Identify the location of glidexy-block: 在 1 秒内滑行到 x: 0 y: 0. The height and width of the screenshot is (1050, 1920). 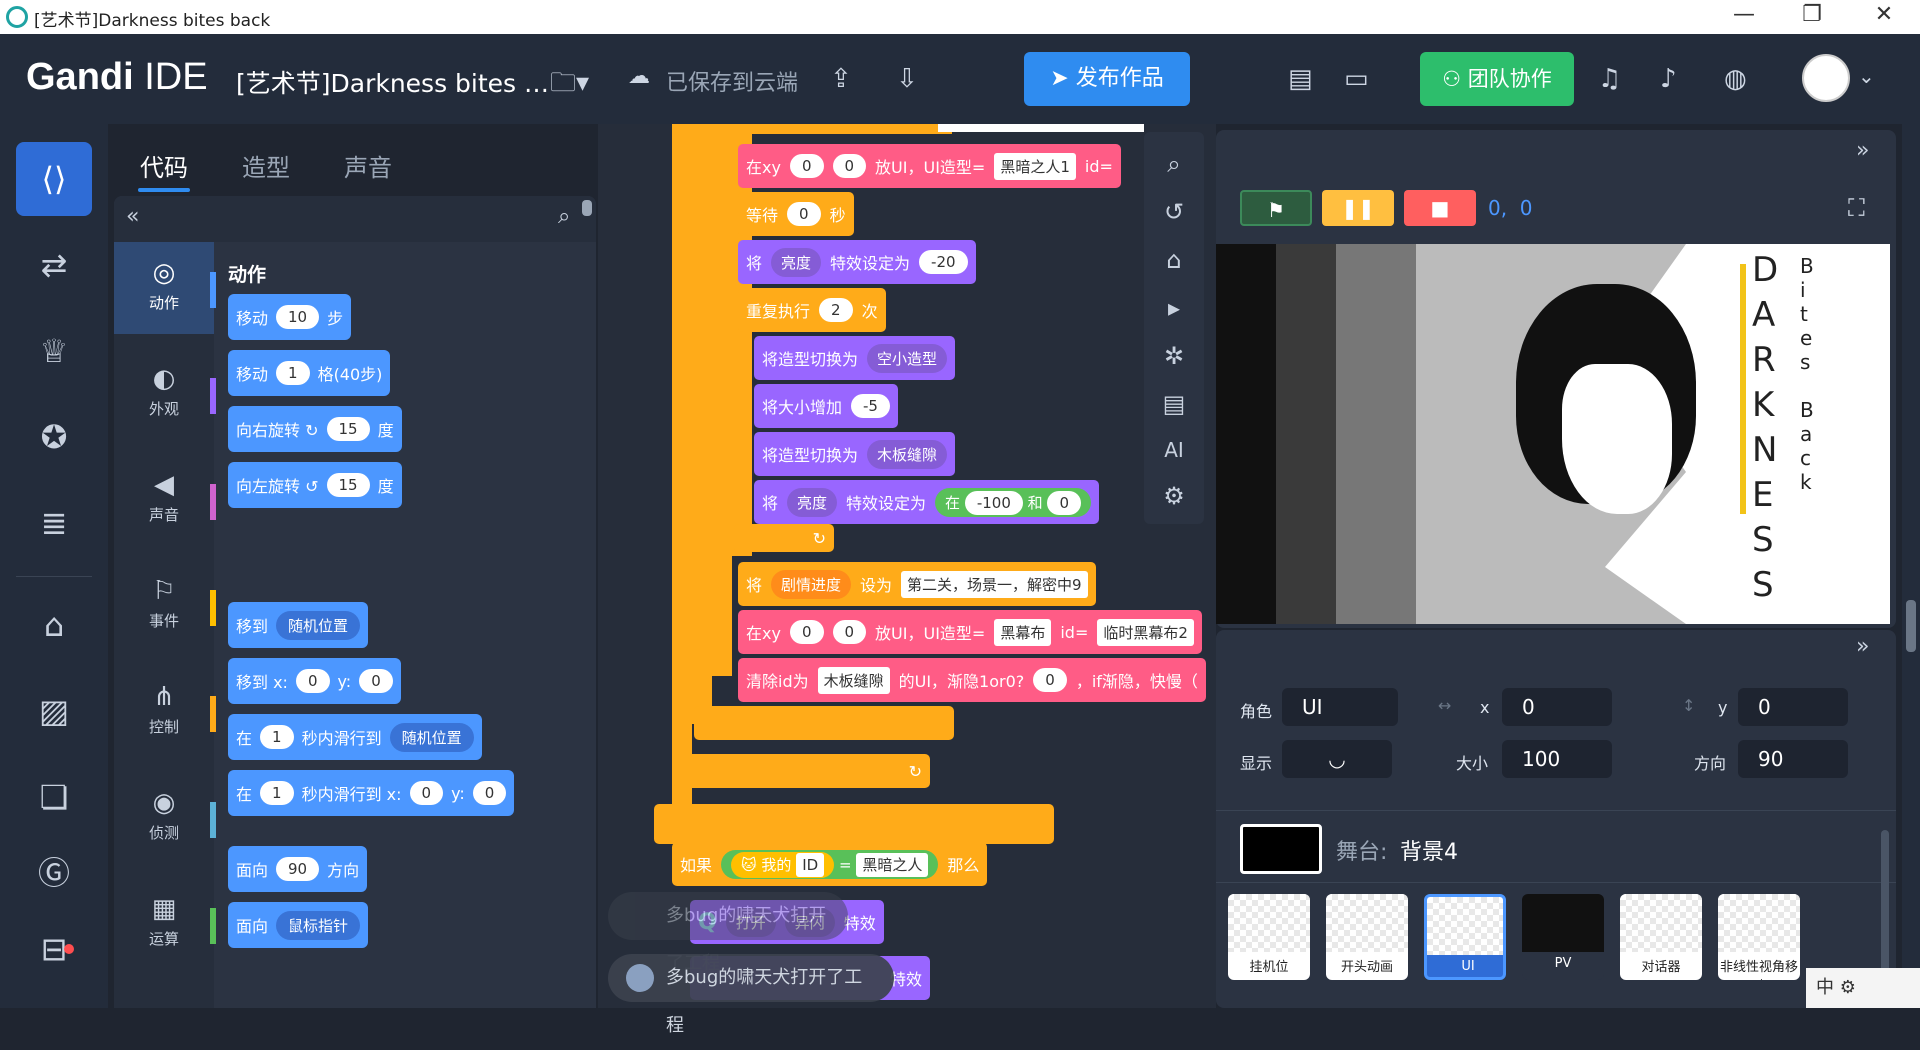
(371, 793).